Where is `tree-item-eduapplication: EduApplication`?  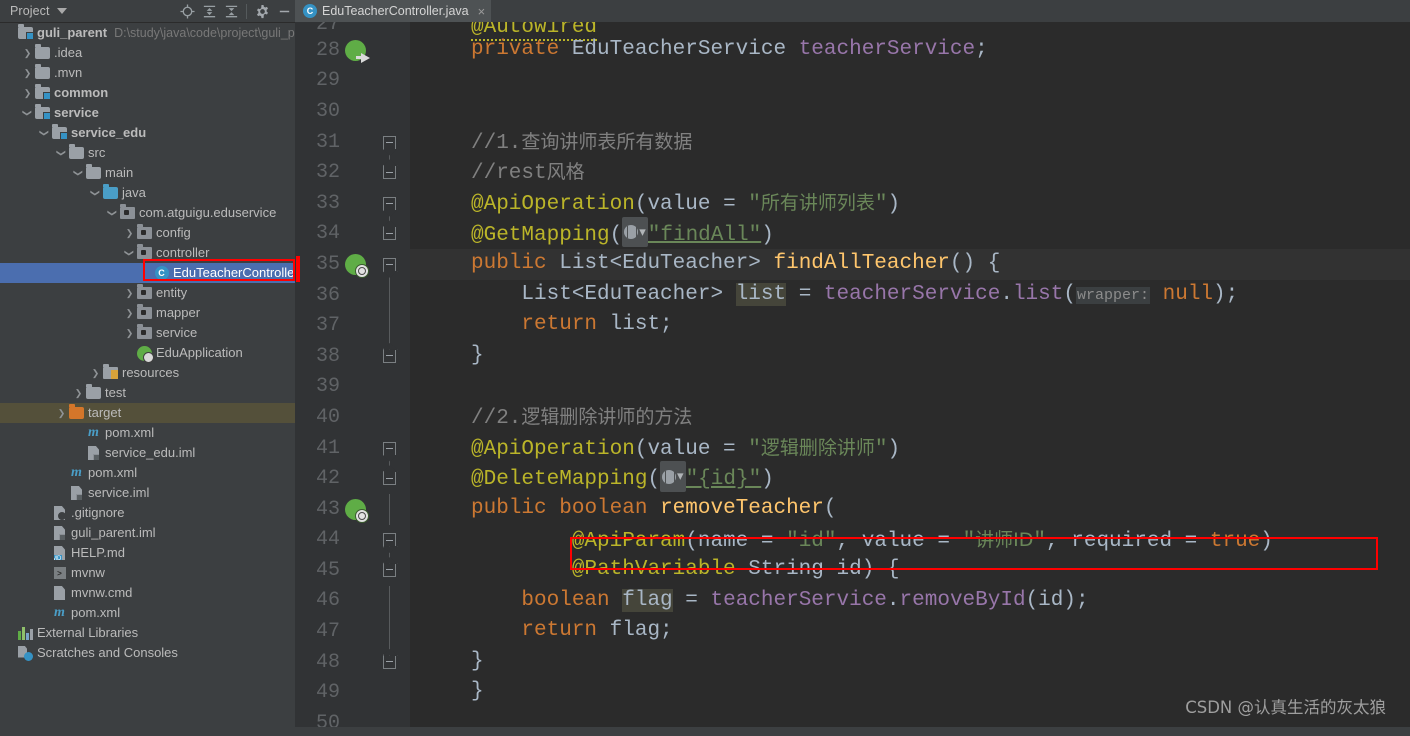 tree-item-eduapplication: EduApplication is located at coordinates (147, 353).